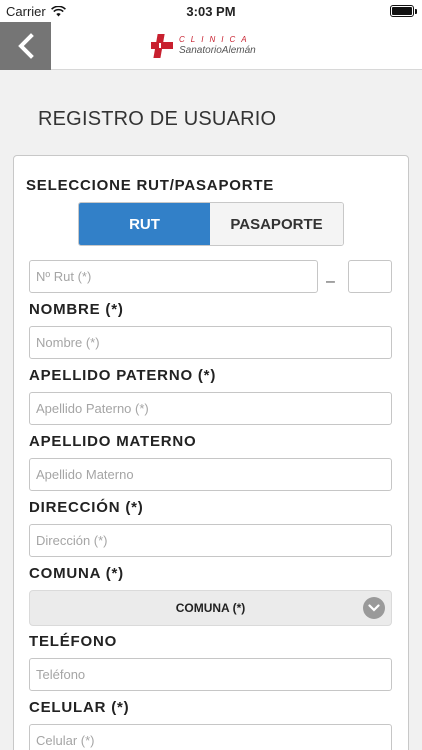 This screenshot has width=422, height=750. Describe the element at coordinates (210, 540) in the screenshot. I see `direccion-input` at that location.